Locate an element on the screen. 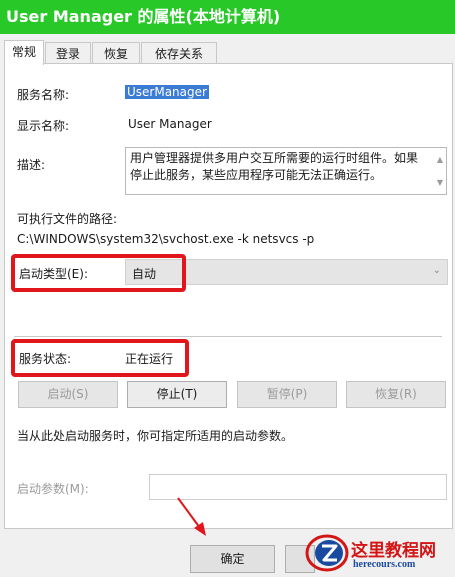  executable-path-label: 可执行文件的路径: is located at coordinates (67, 219).